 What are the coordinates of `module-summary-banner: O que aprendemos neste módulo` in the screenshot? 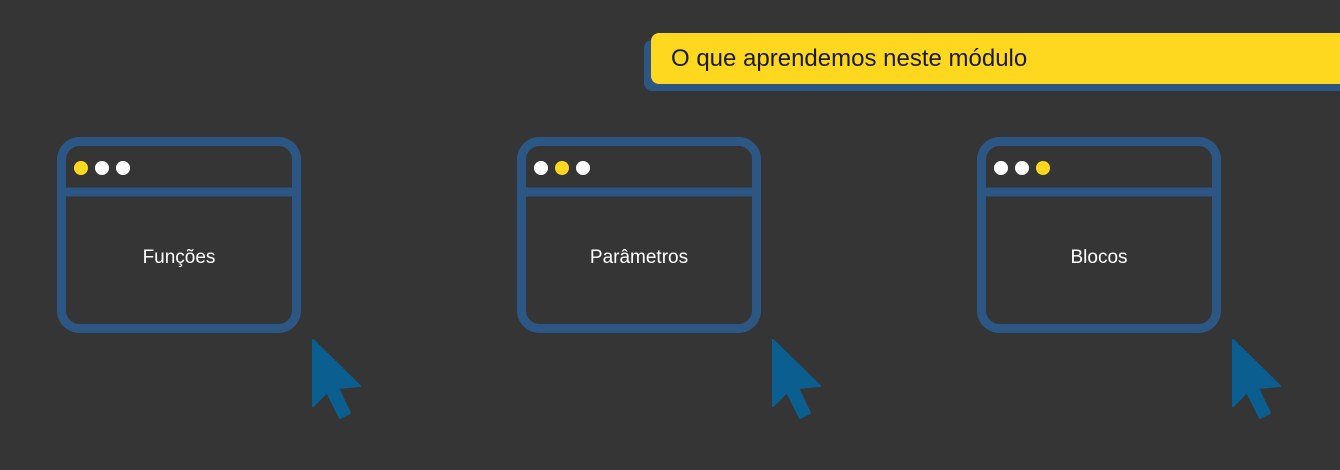 It's located at (995, 58).